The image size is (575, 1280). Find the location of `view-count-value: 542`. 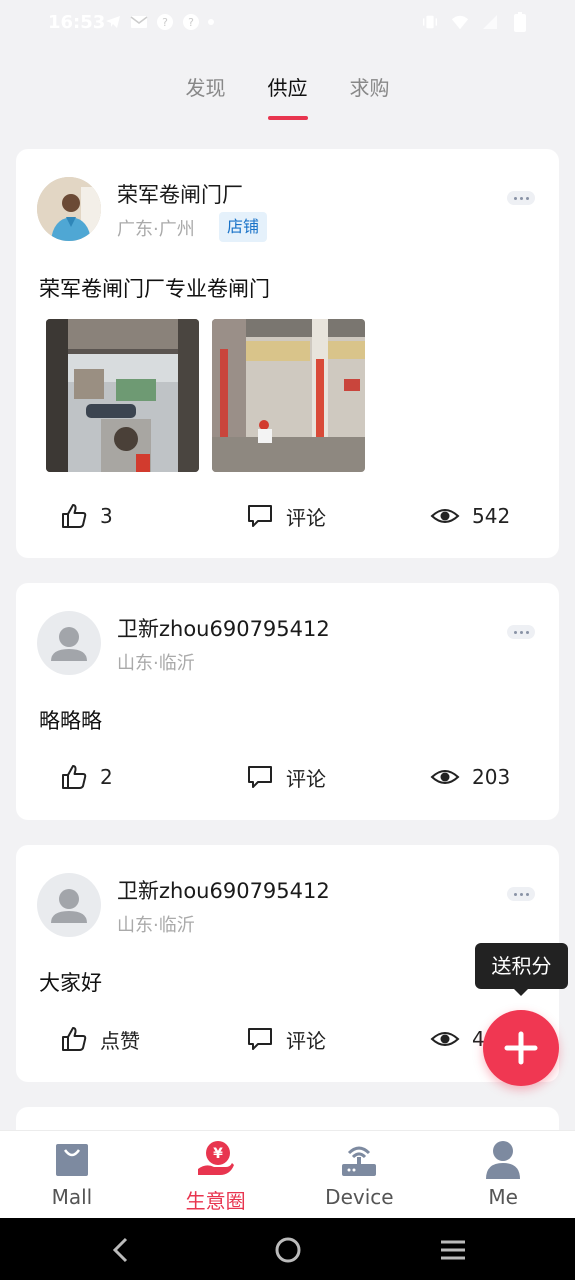

view-count-value: 542 is located at coordinates (491, 516).